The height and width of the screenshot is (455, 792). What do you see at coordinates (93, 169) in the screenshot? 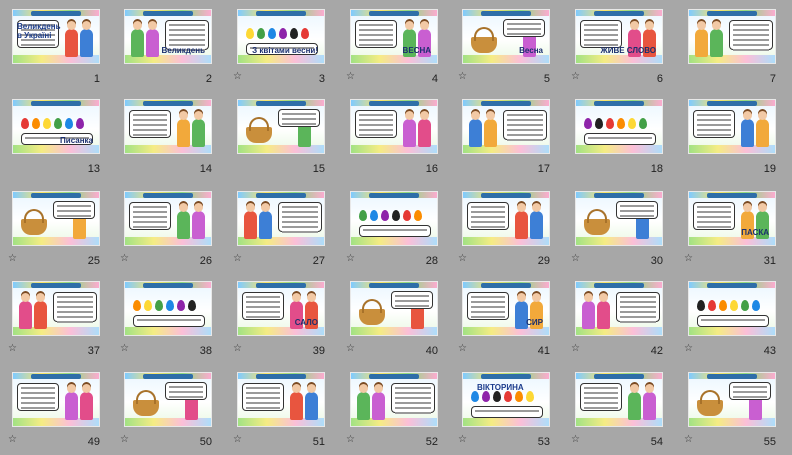
I see `slide-number: 13` at bounding box center [93, 169].